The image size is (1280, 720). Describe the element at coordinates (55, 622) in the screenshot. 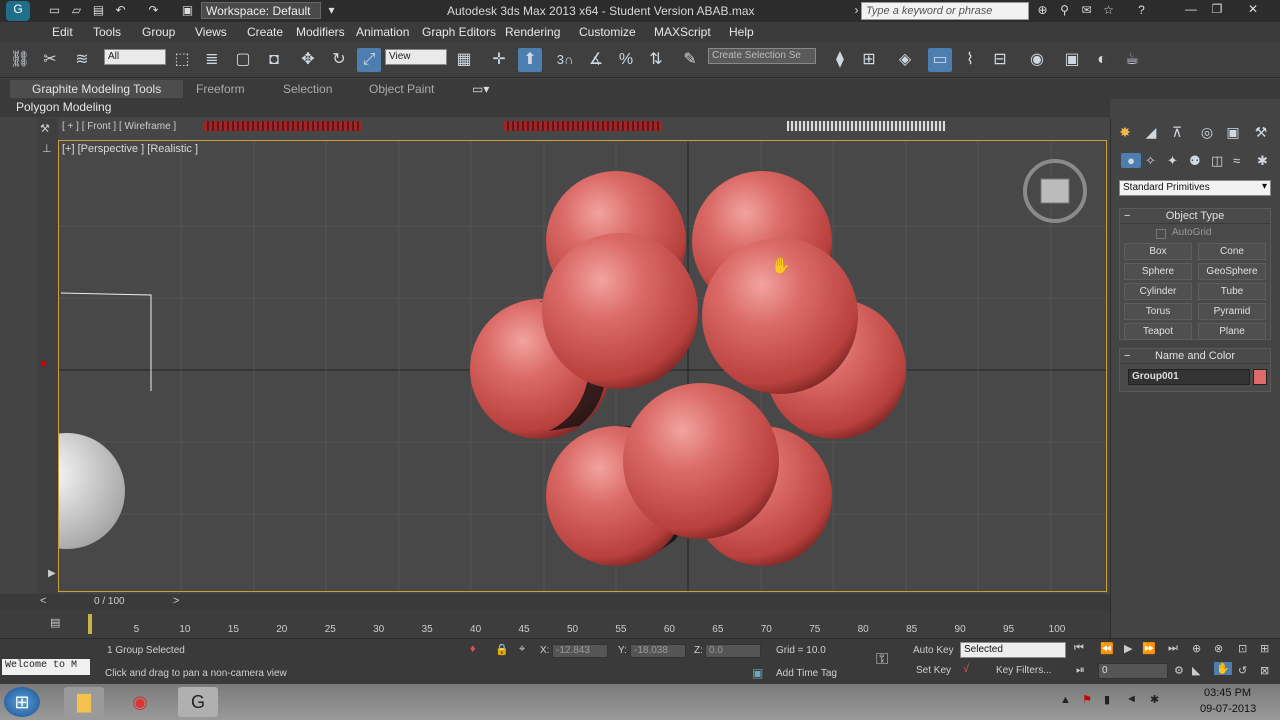

I see `track-menu-icon: ▤` at that location.